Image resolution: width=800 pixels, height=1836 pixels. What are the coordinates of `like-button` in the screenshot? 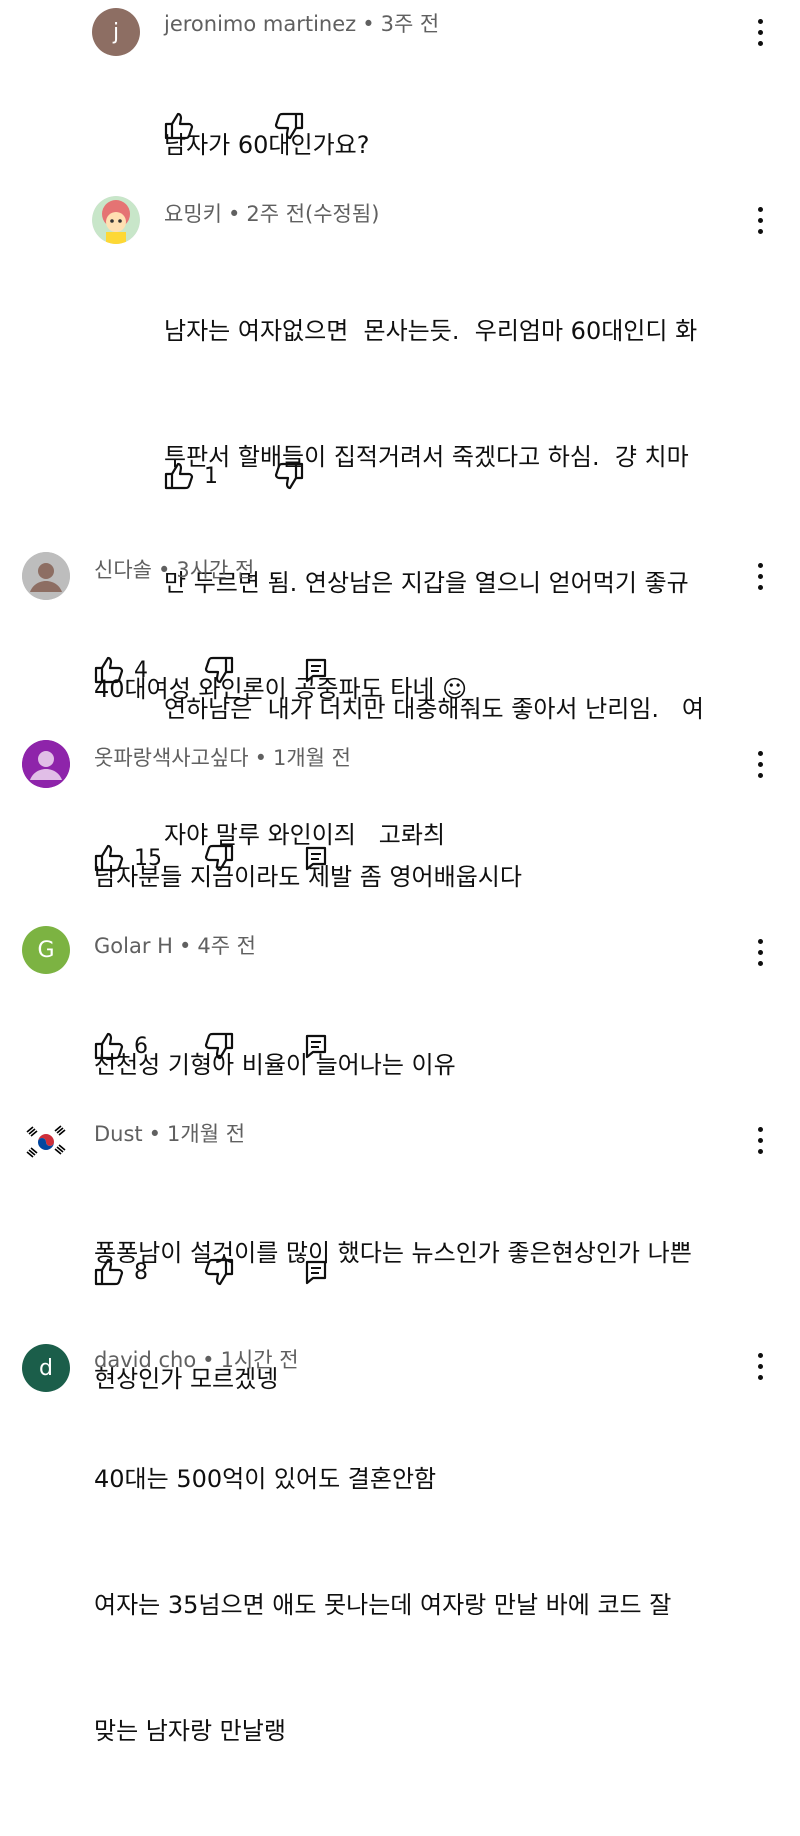 It's located at (179, 126).